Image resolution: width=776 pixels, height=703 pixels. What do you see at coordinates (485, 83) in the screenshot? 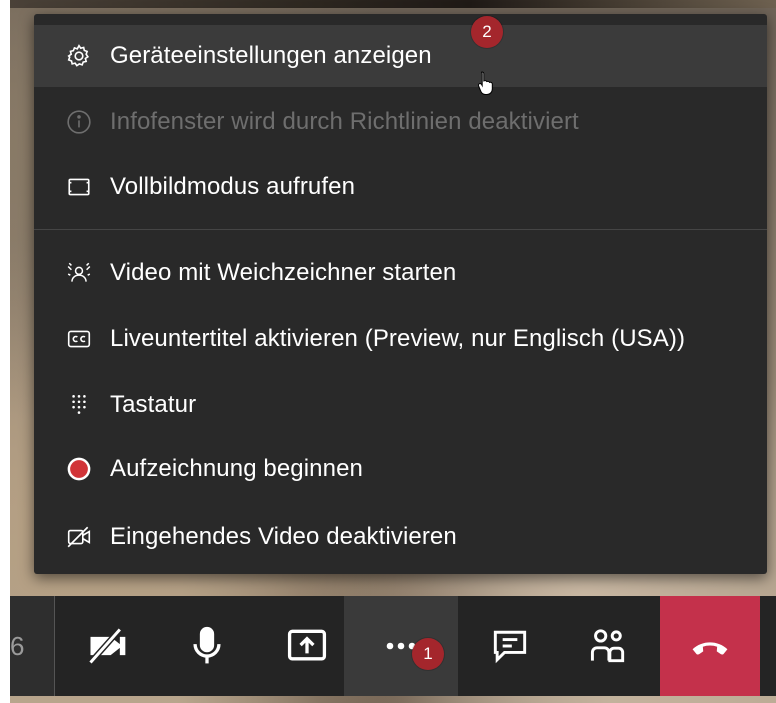
I see `hand-cursor-icon` at bounding box center [485, 83].